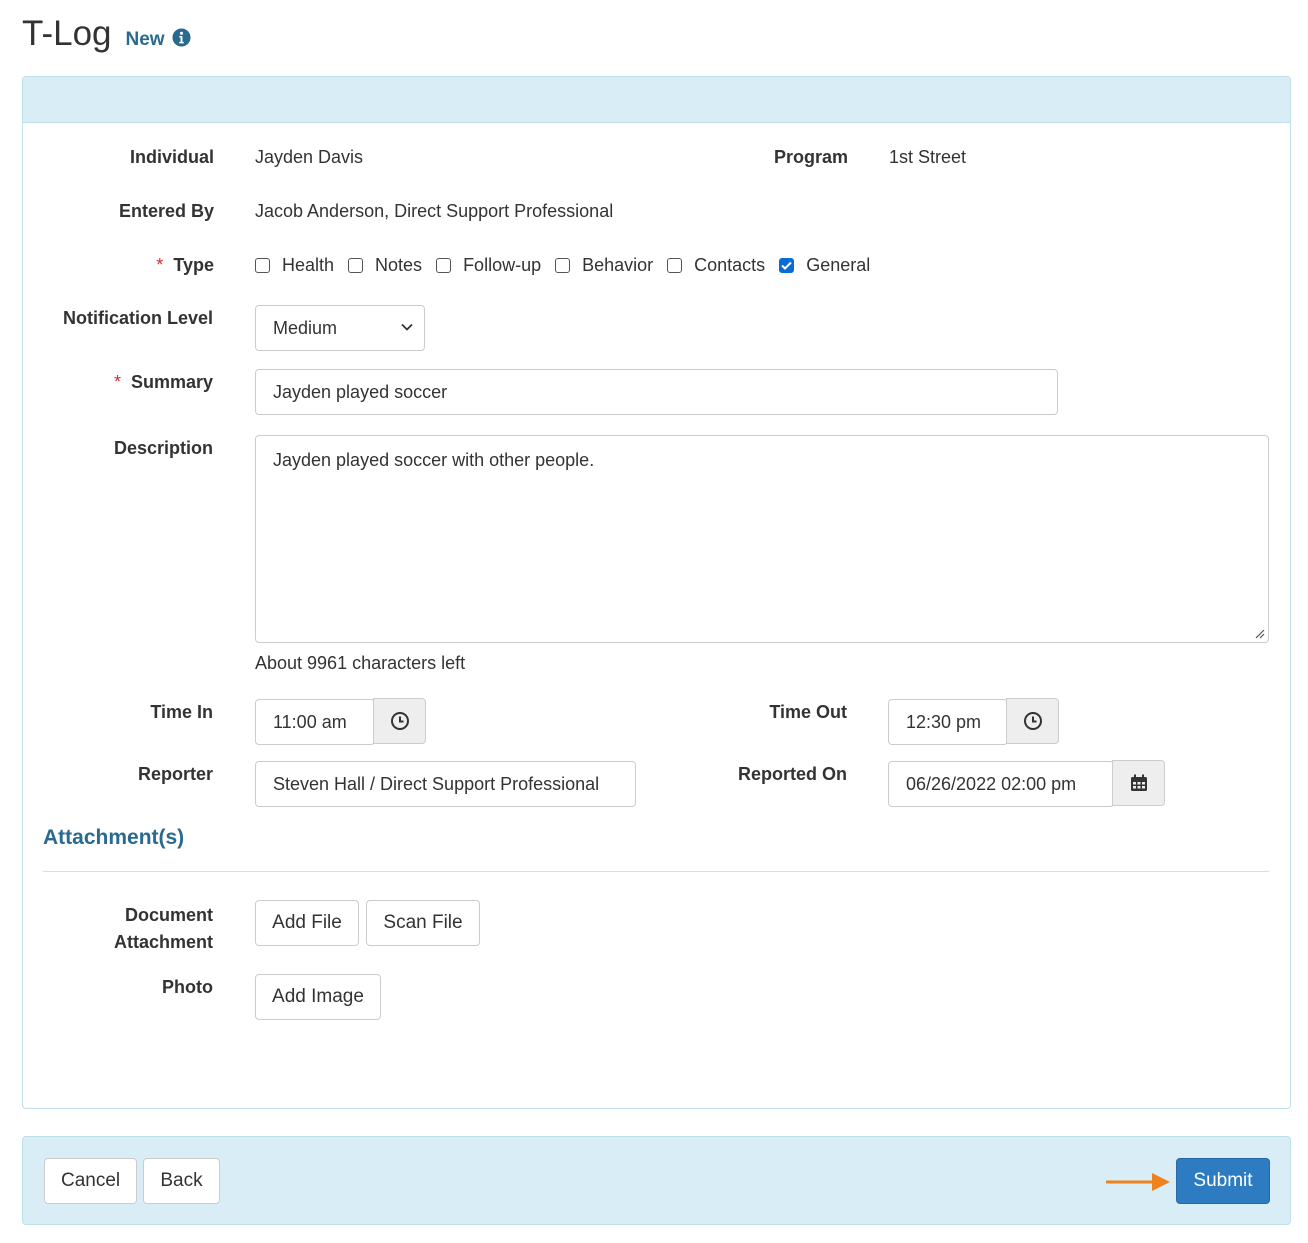  What do you see at coordinates (792, 774) in the screenshot?
I see `reported-on-label: Reported On` at bounding box center [792, 774].